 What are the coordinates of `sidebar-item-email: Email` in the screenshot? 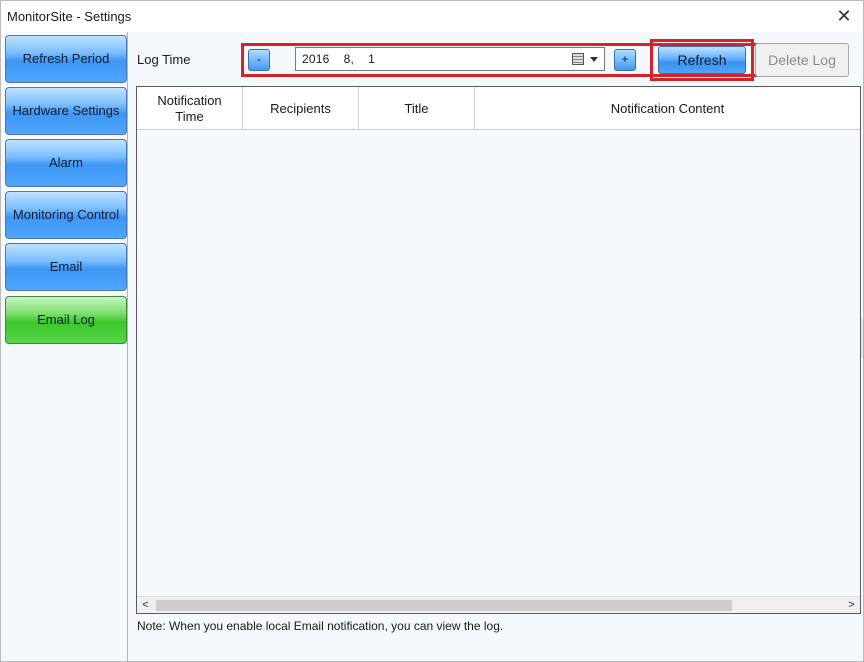 It's located at (66, 267).